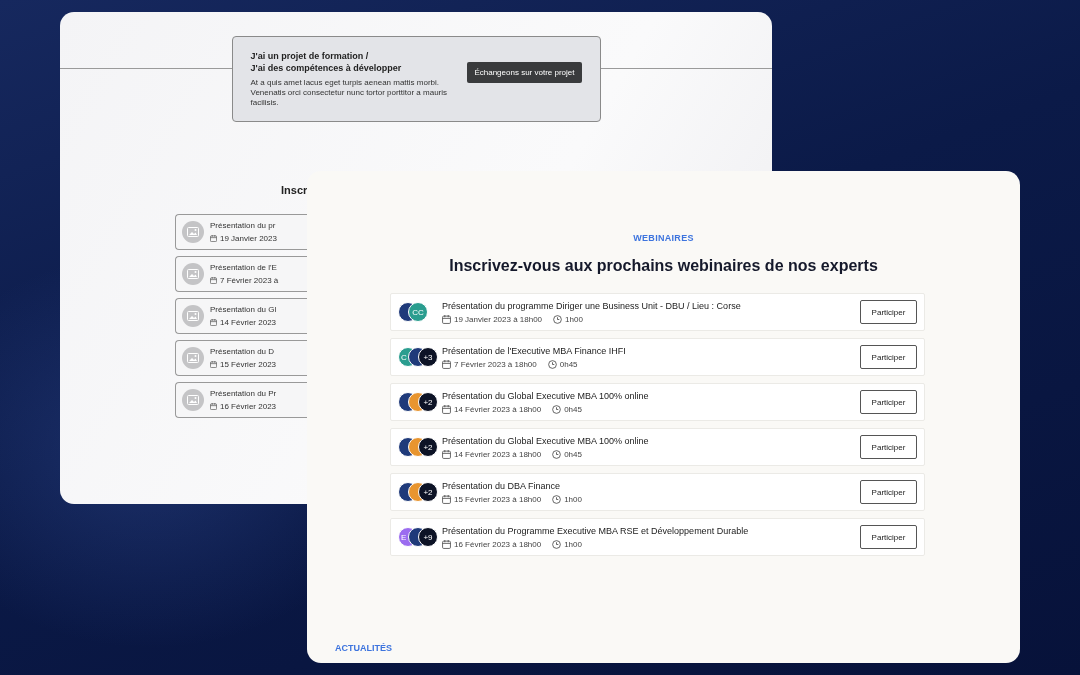 Image resolution: width=1080 pixels, height=675 pixels. I want to click on avatar: +9, so click(428, 537).